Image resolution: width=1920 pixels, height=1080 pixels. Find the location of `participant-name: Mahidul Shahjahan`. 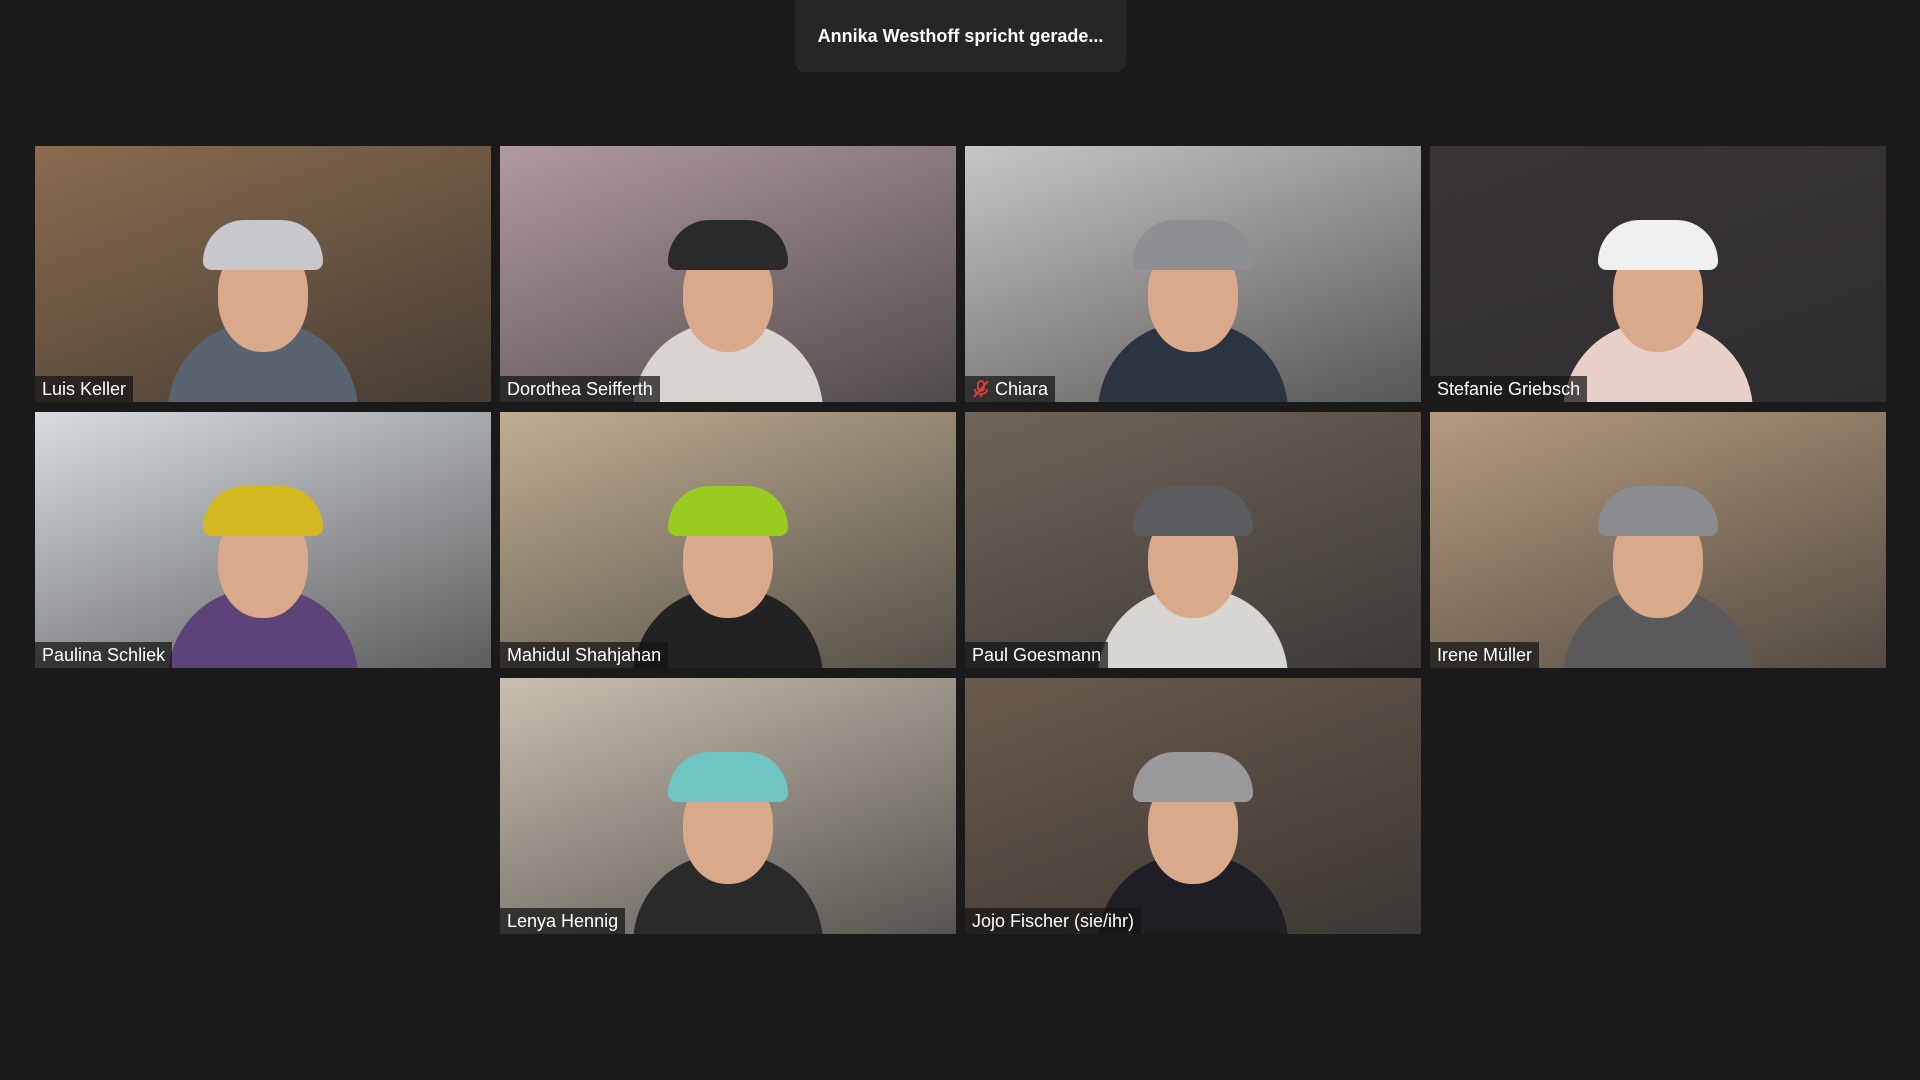

participant-name: Mahidul Shahjahan is located at coordinates (584, 655).